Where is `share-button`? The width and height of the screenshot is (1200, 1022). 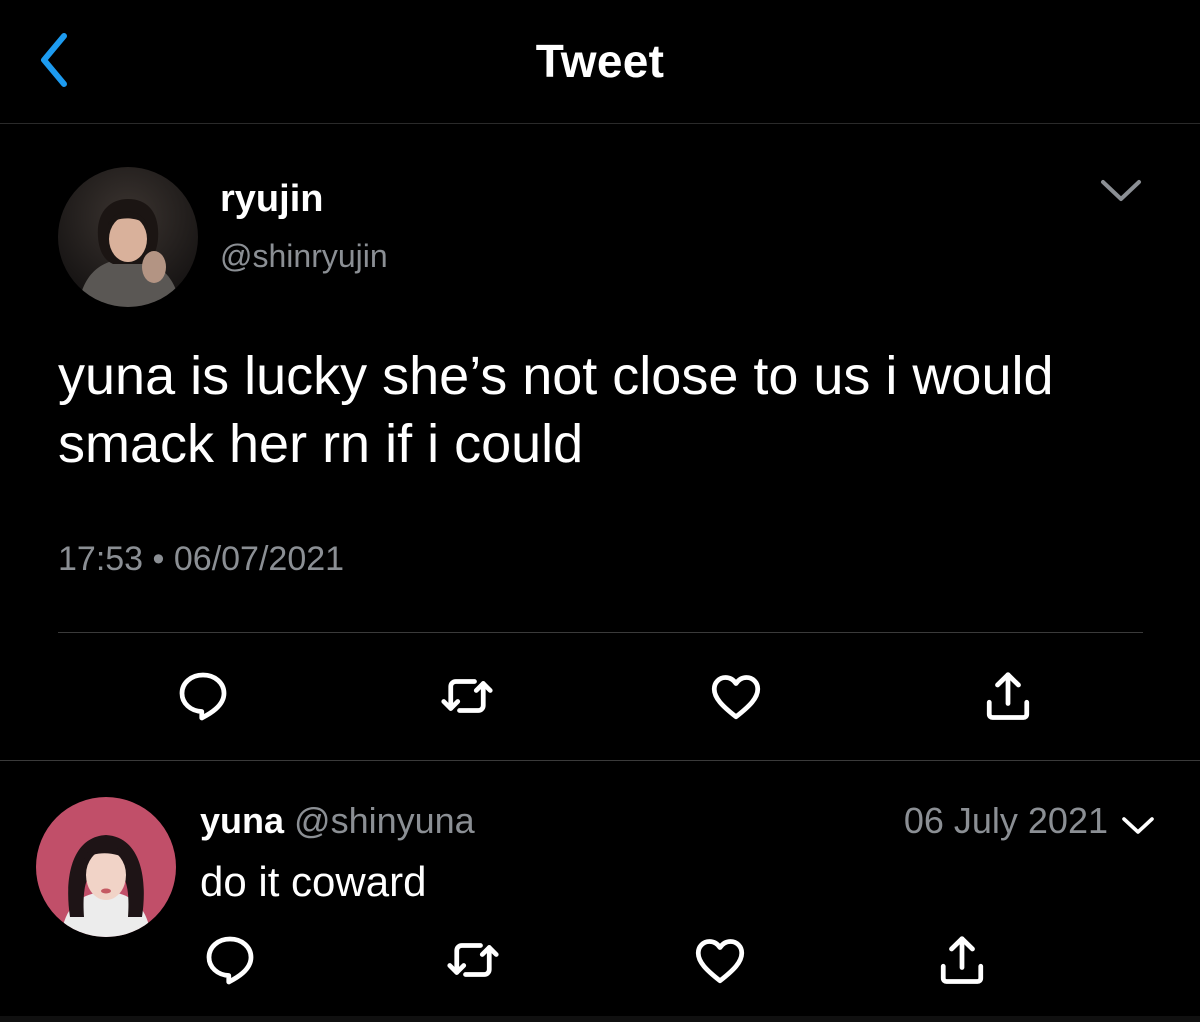 share-button is located at coordinates (1008, 696).